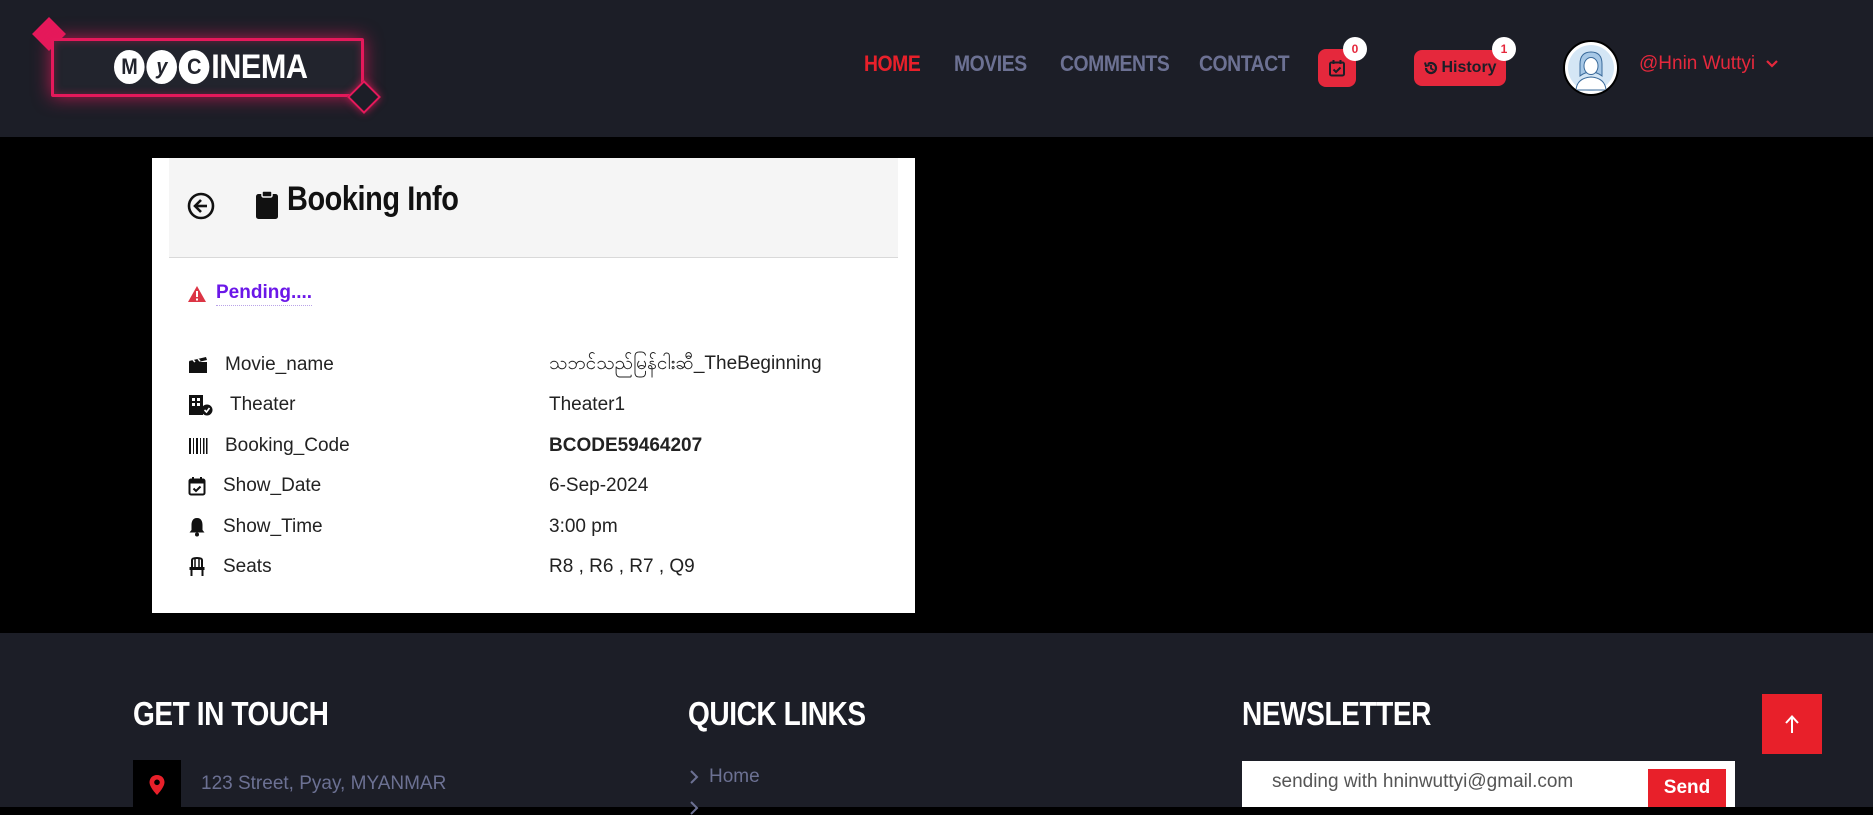 The height and width of the screenshot is (815, 1873). I want to click on booking-row-seats: Seats R8 , R6 , R7 , Q9, so click(538, 567).